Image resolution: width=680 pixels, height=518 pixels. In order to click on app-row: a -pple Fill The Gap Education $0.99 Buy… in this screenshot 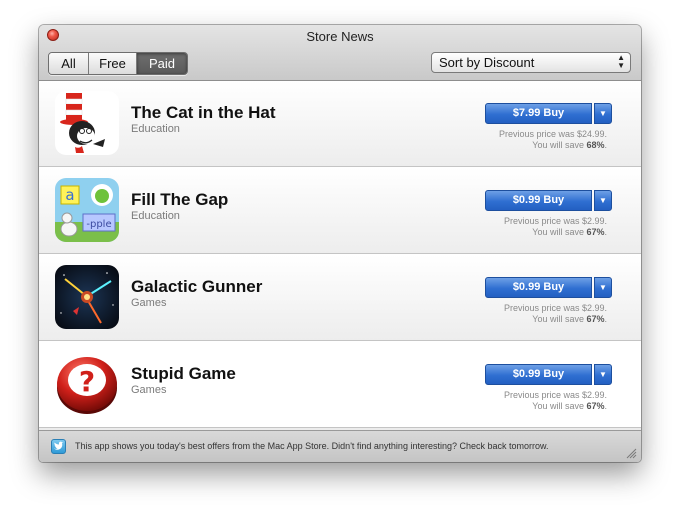, I will do `click(340, 211)`.